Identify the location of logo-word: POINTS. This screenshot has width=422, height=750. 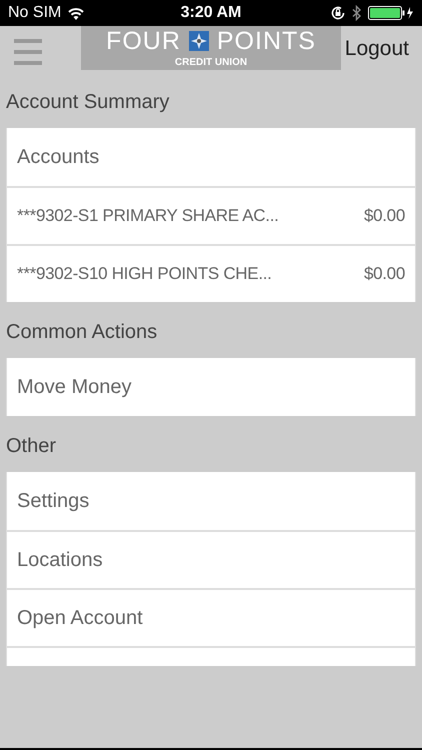
(266, 41).